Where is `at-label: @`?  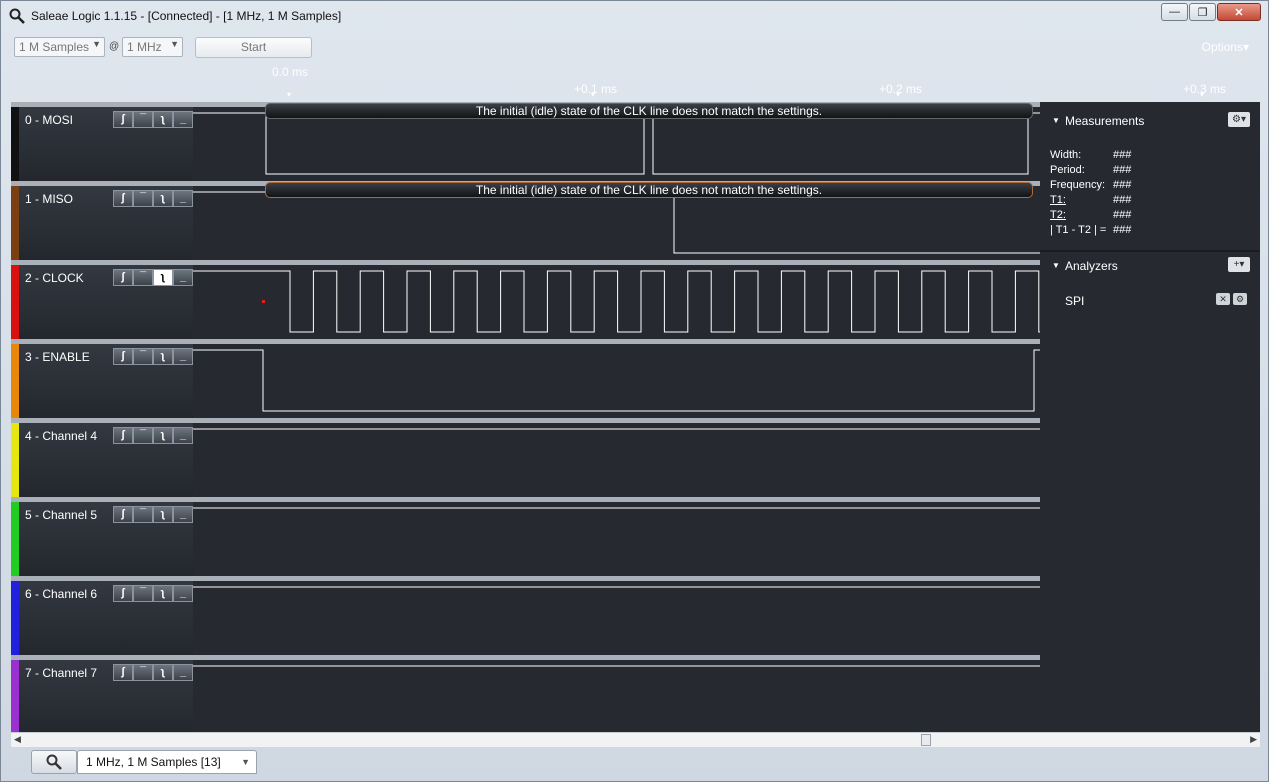 at-label: @ is located at coordinates (114, 46).